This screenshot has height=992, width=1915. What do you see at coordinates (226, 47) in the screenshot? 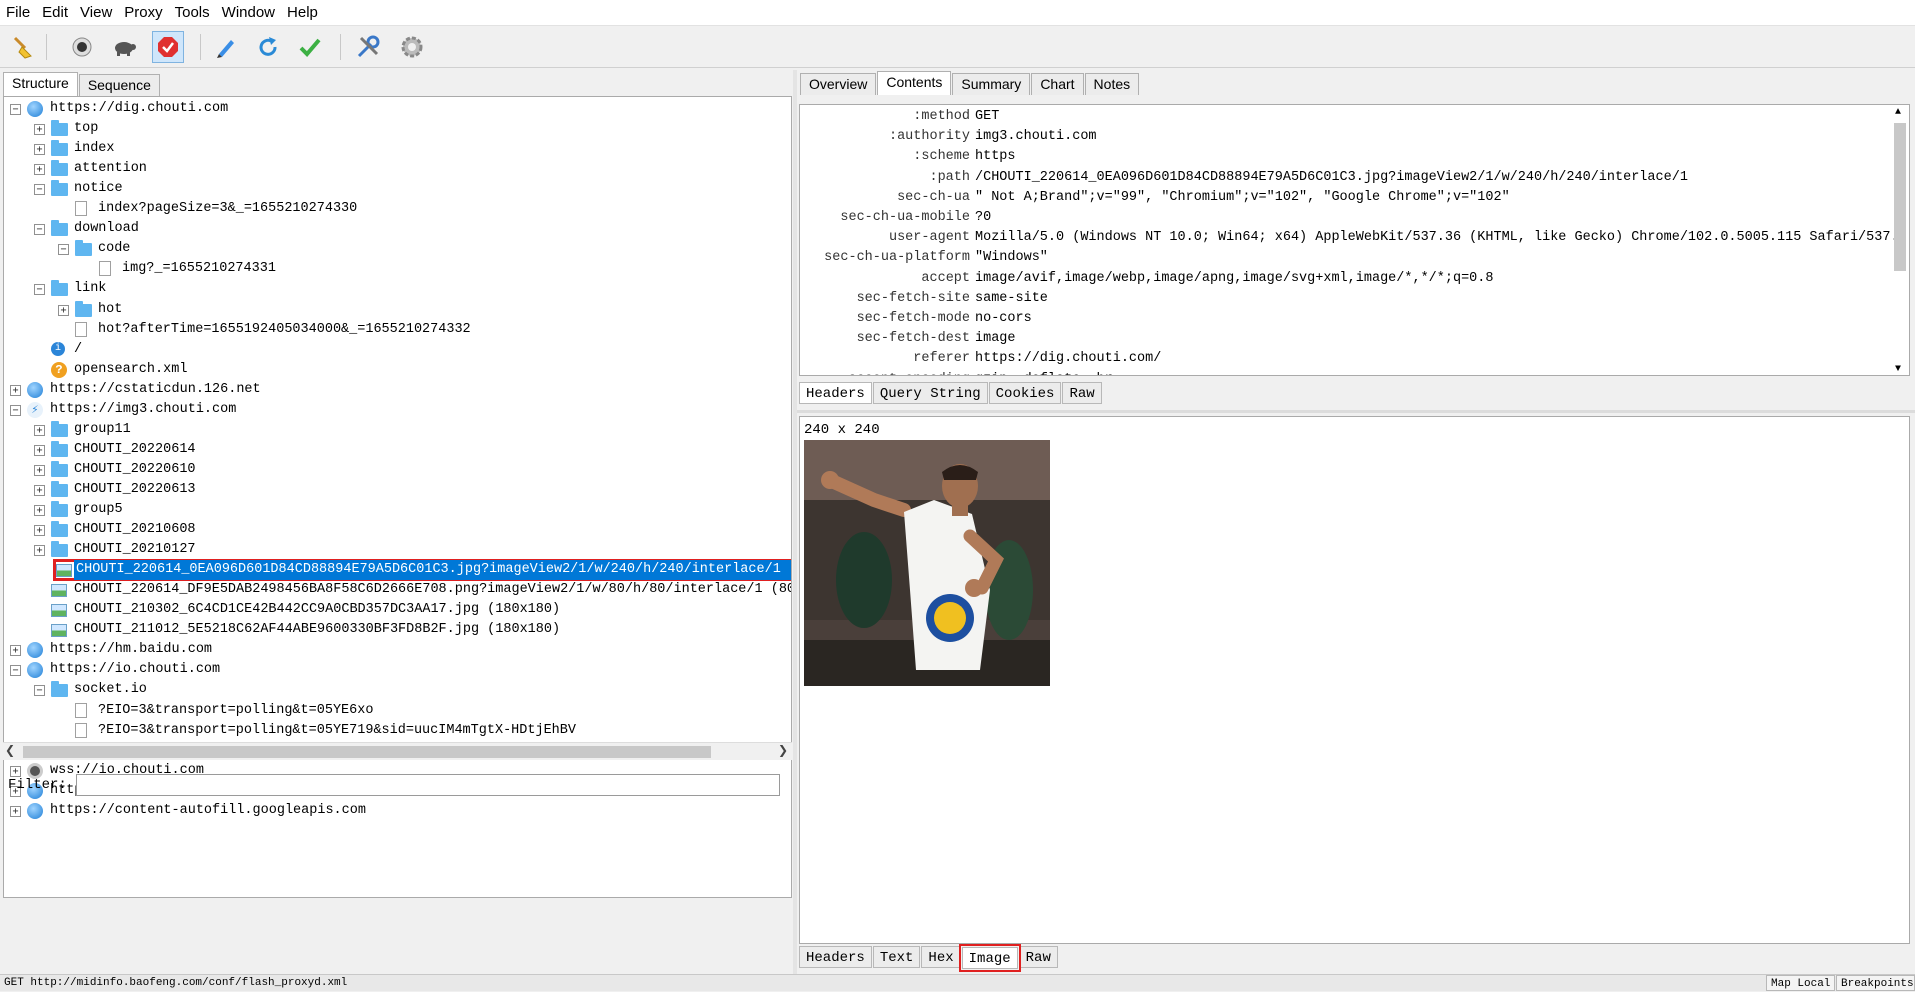
I see `edit-pen-icon` at bounding box center [226, 47].